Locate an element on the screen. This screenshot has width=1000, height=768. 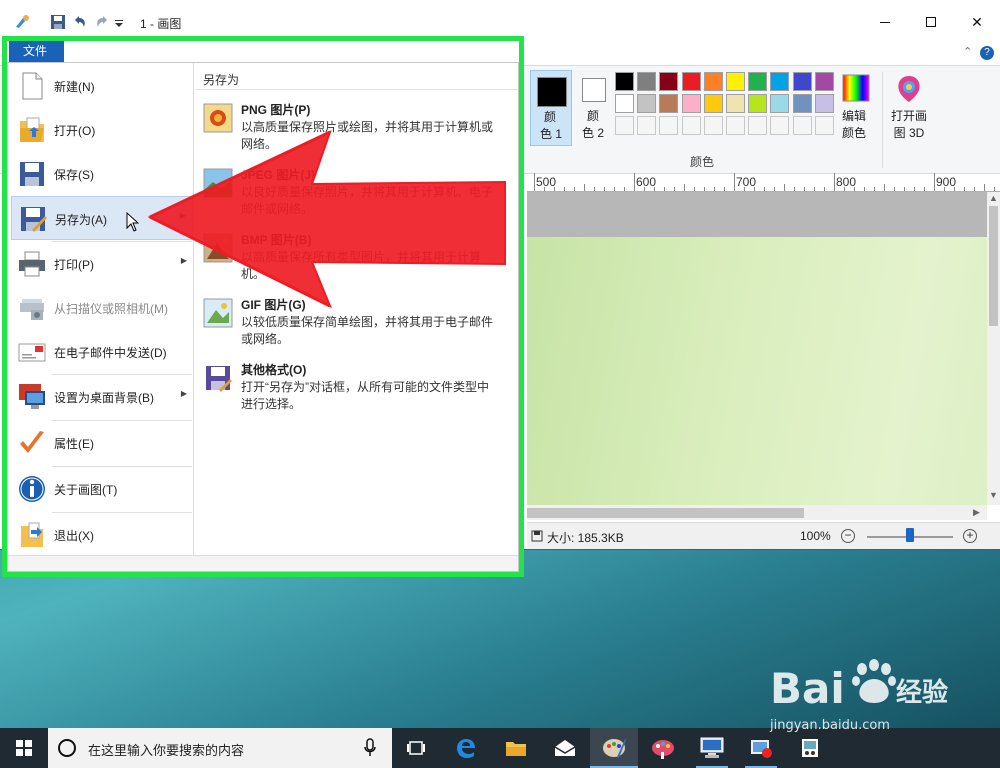
taskbar-paint is located at coordinates (614, 748).